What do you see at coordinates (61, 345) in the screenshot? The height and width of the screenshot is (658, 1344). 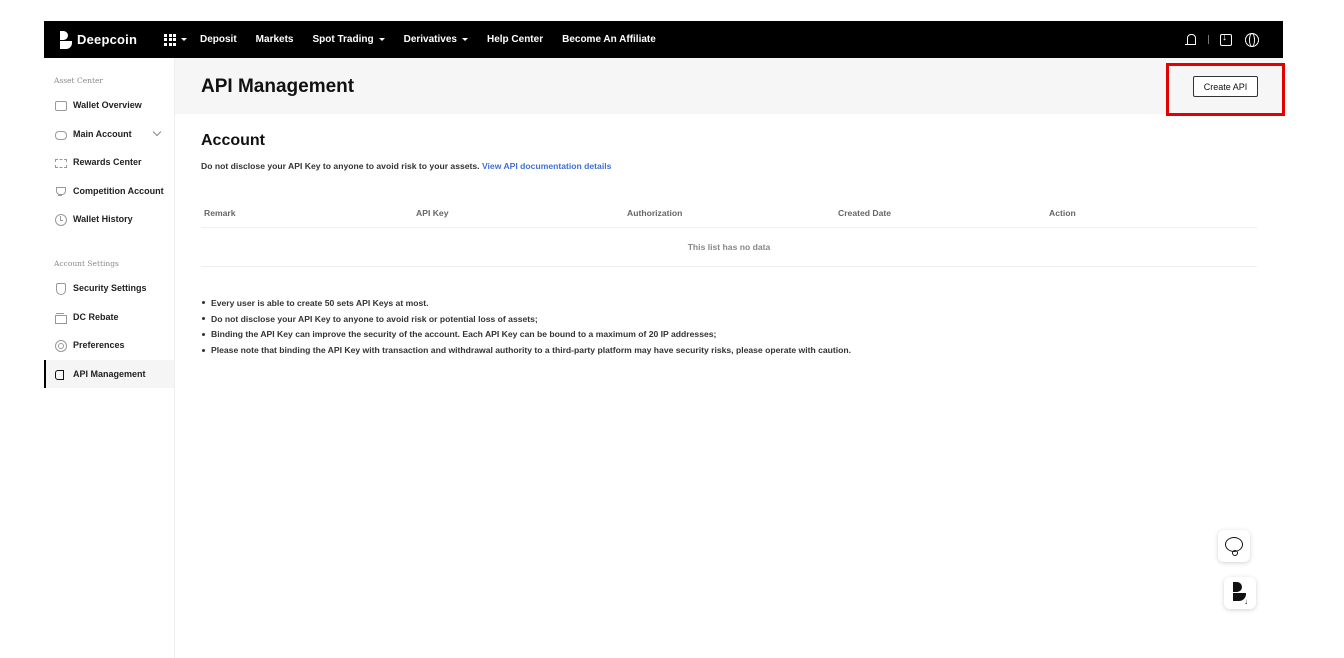 I see `gear-icon` at bounding box center [61, 345].